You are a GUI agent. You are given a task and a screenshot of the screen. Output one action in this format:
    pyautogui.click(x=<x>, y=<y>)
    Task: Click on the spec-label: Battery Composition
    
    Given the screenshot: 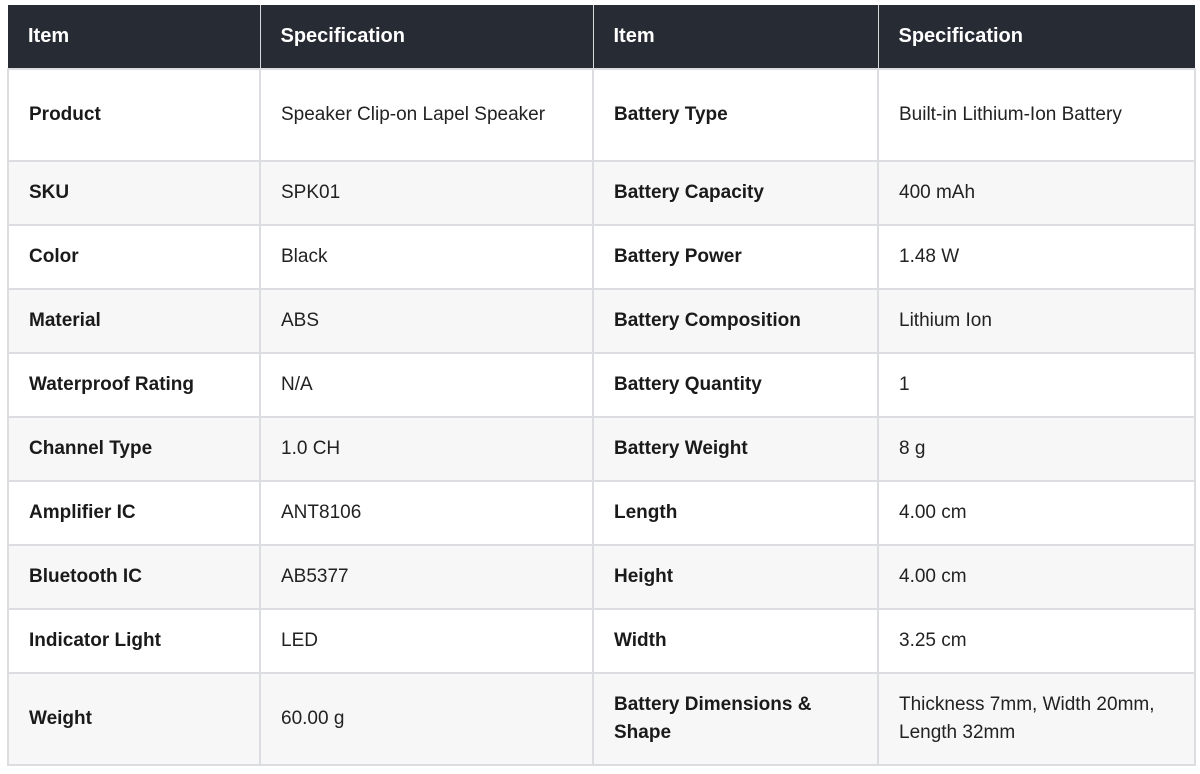 What is the action you would take?
    pyautogui.click(x=735, y=321)
    